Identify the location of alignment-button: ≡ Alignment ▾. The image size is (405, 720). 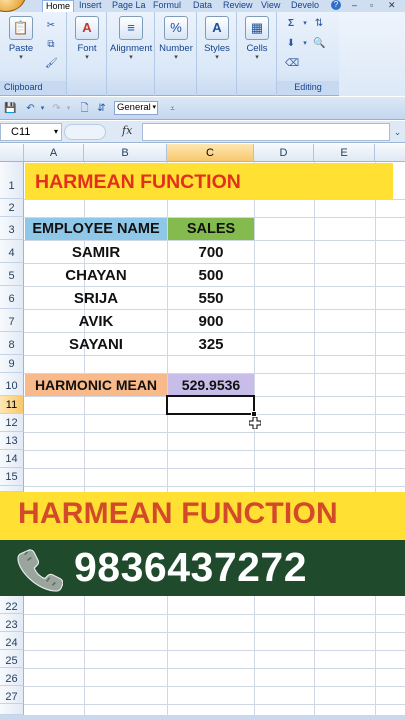
(131, 39).